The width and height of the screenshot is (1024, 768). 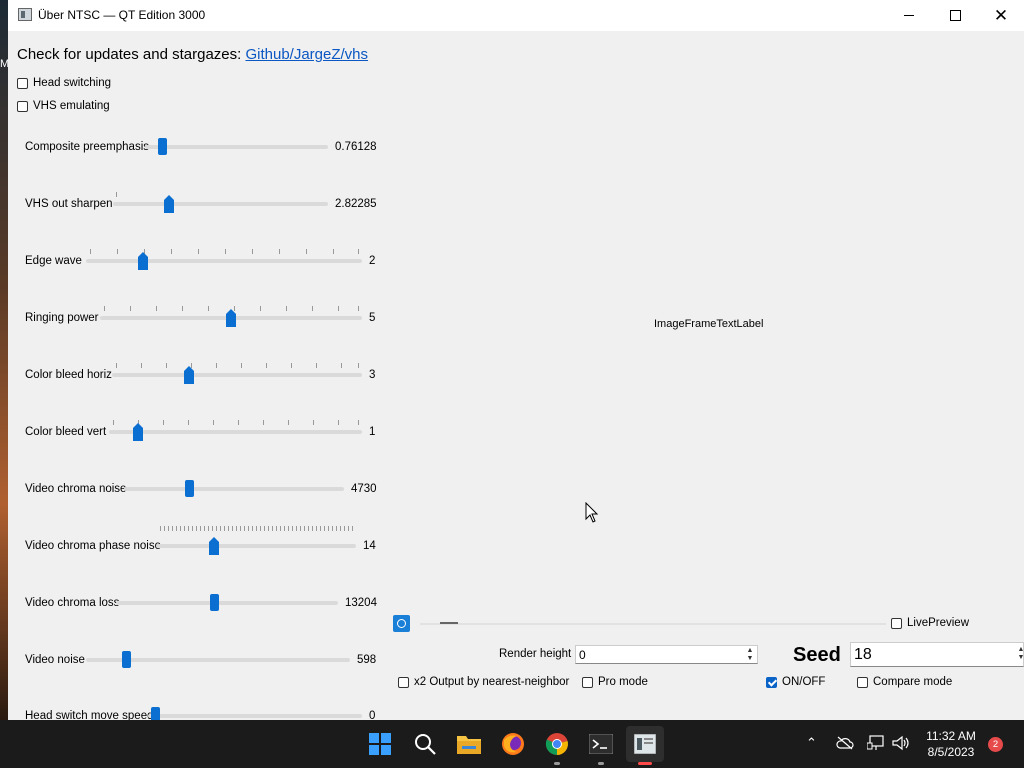 What do you see at coordinates (951, 744) in the screenshot?
I see `system-clock: 11:32 AM 8/5/2023` at bounding box center [951, 744].